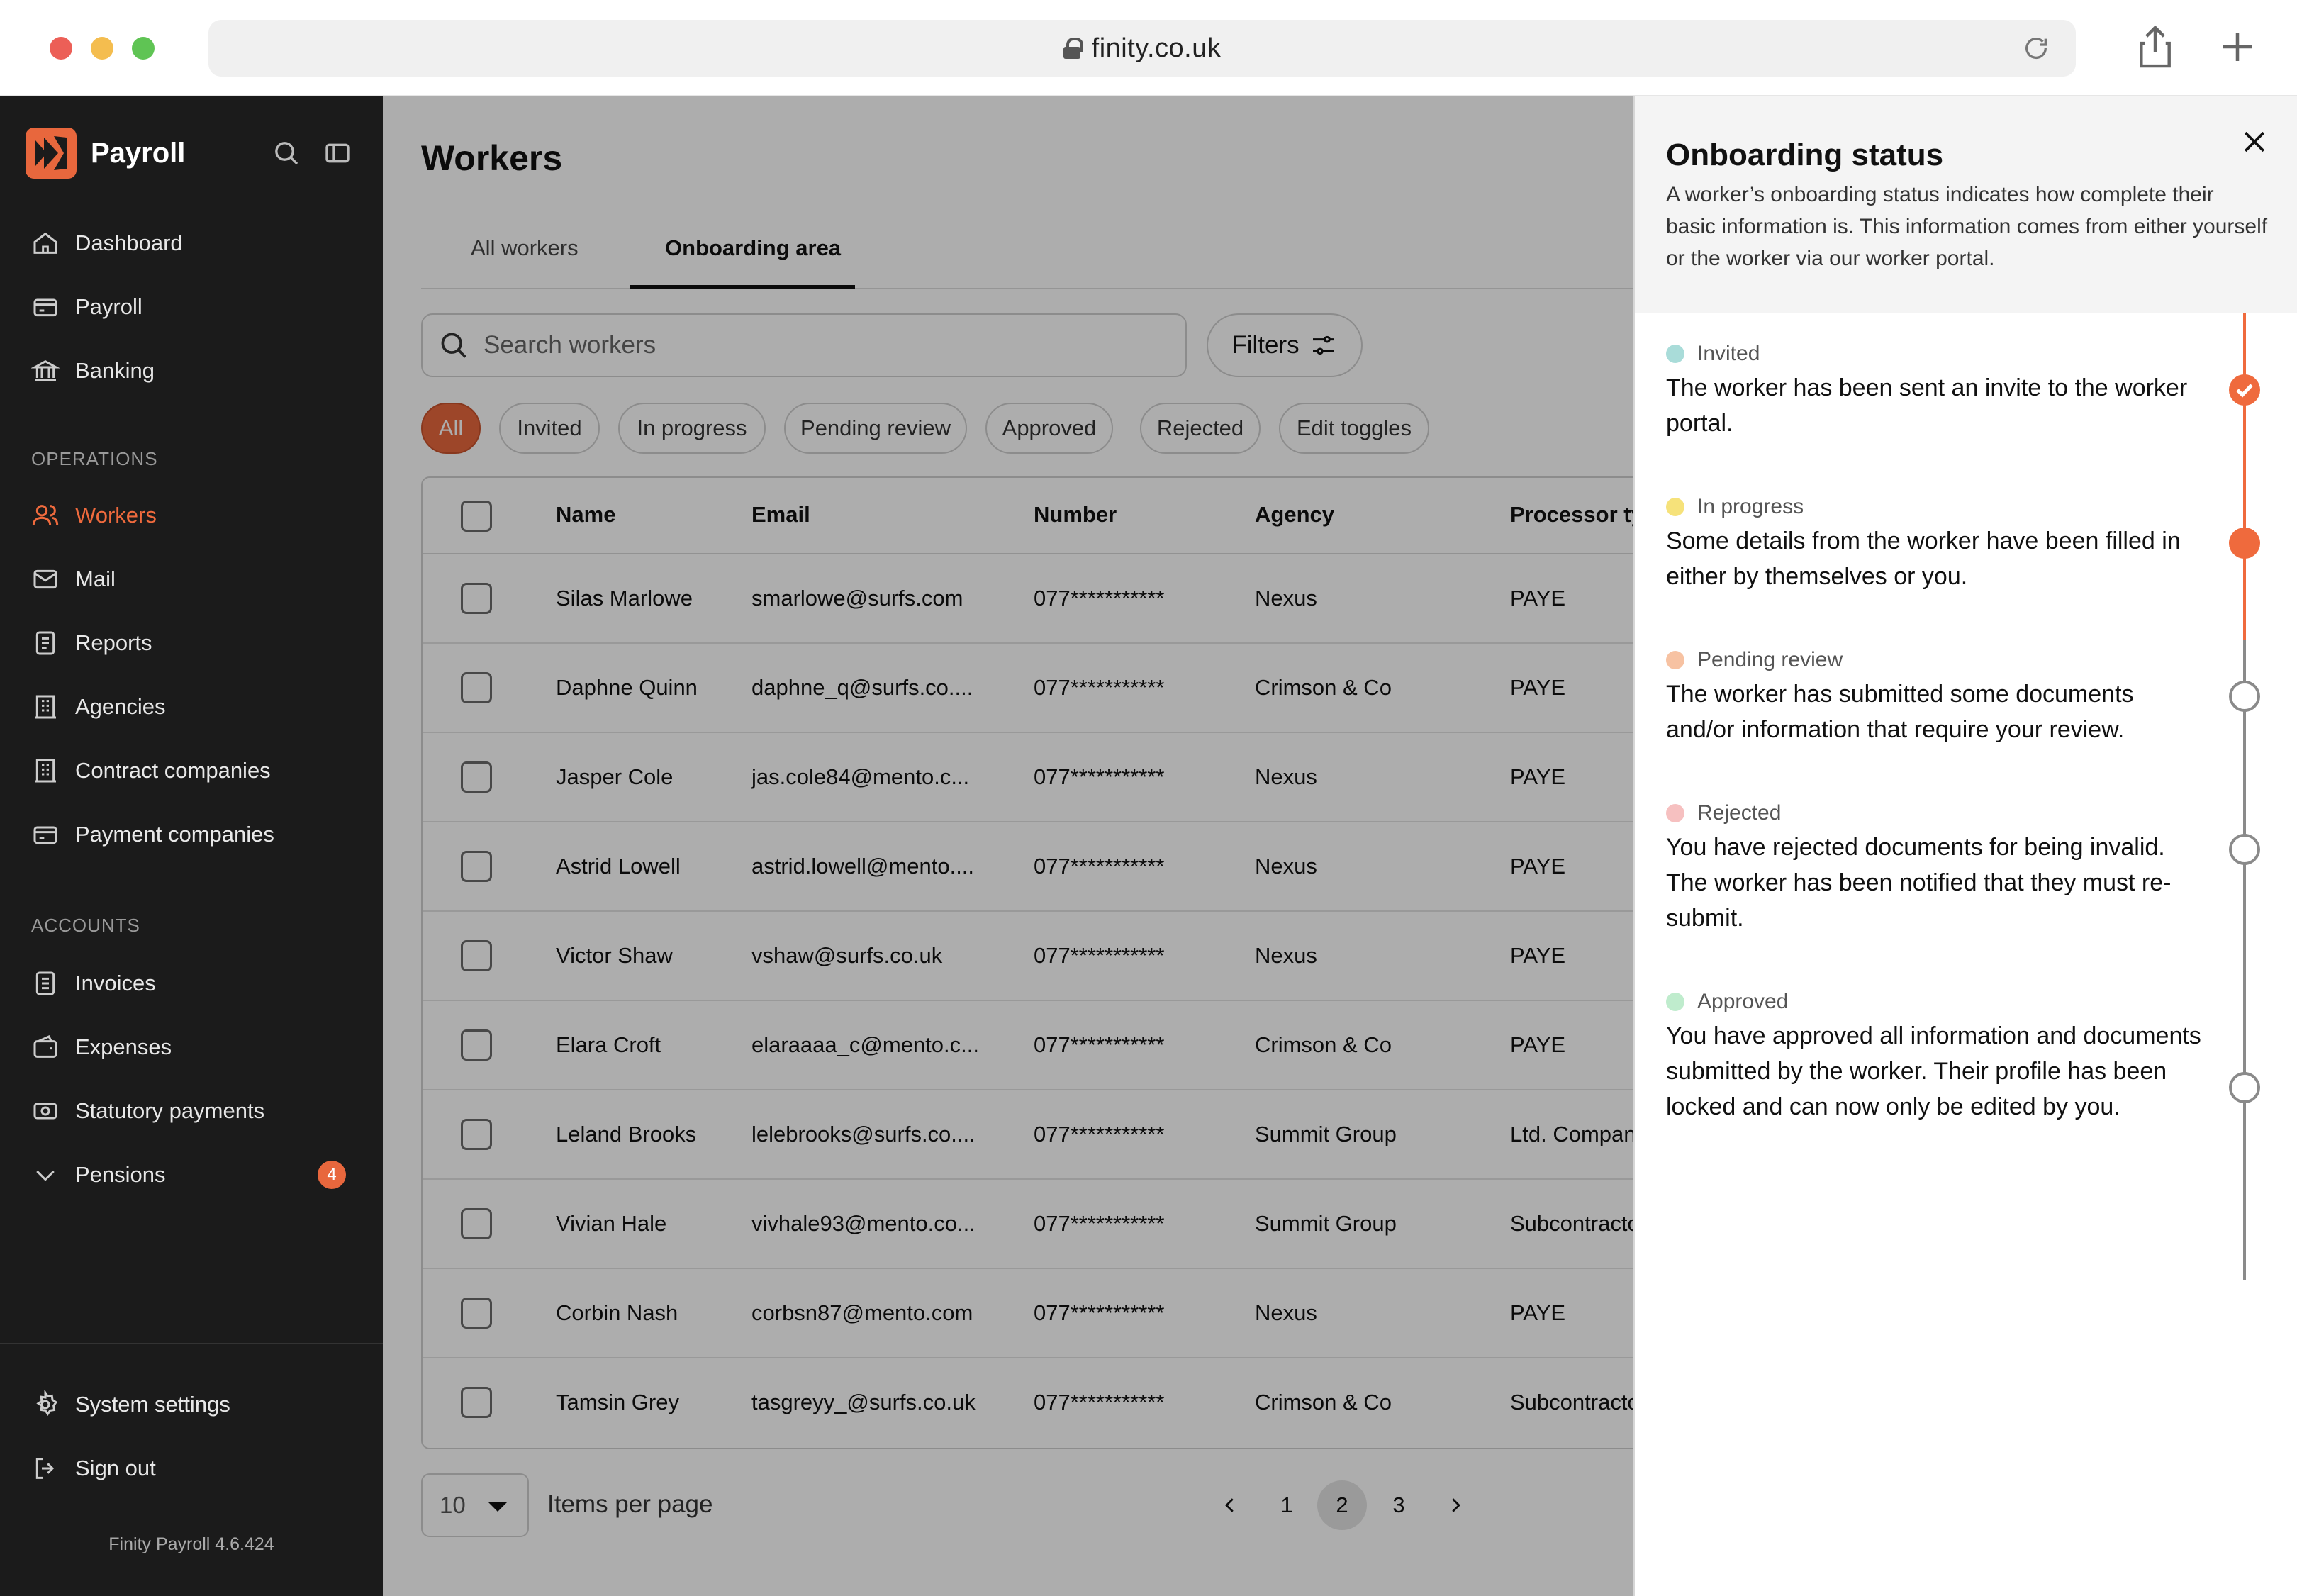 The image size is (2297, 1596). Describe the element at coordinates (61, 48) in the screenshot. I see `close-window-button` at that location.